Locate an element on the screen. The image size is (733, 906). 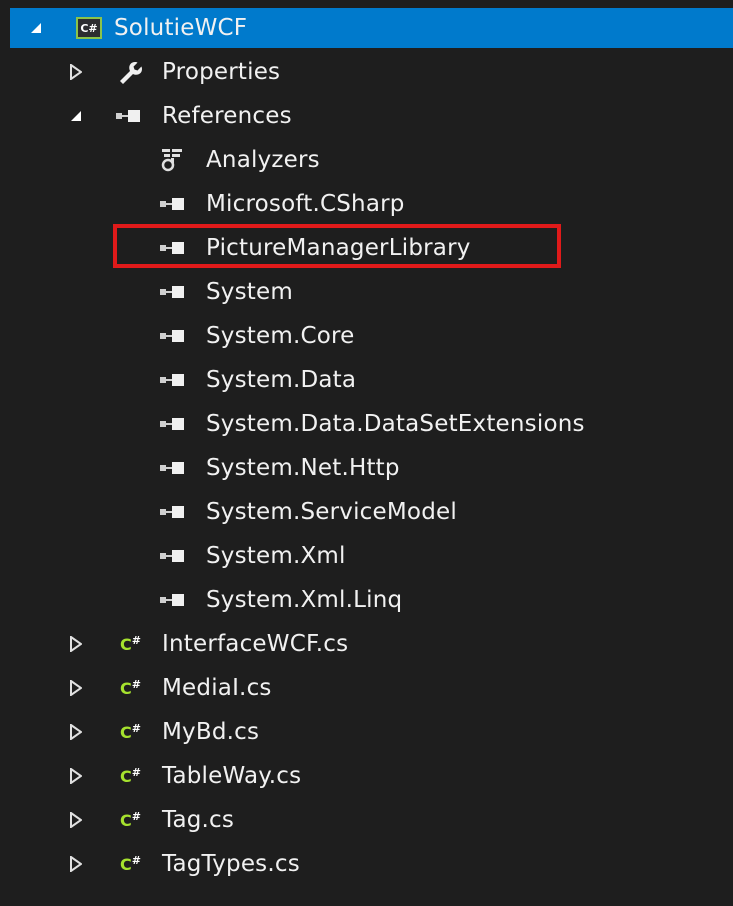
tree-item-label: TableWay.cs is located at coordinates (232, 776).